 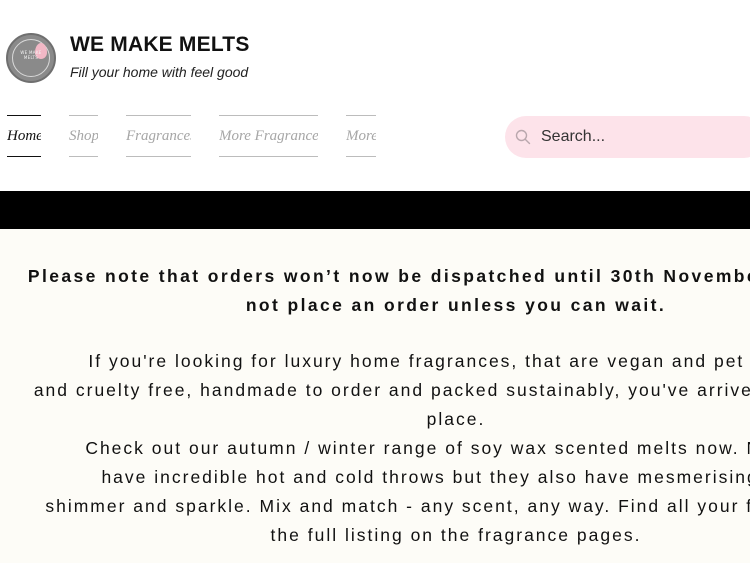 I want to click on search-bar, so click(x=627, y=137).